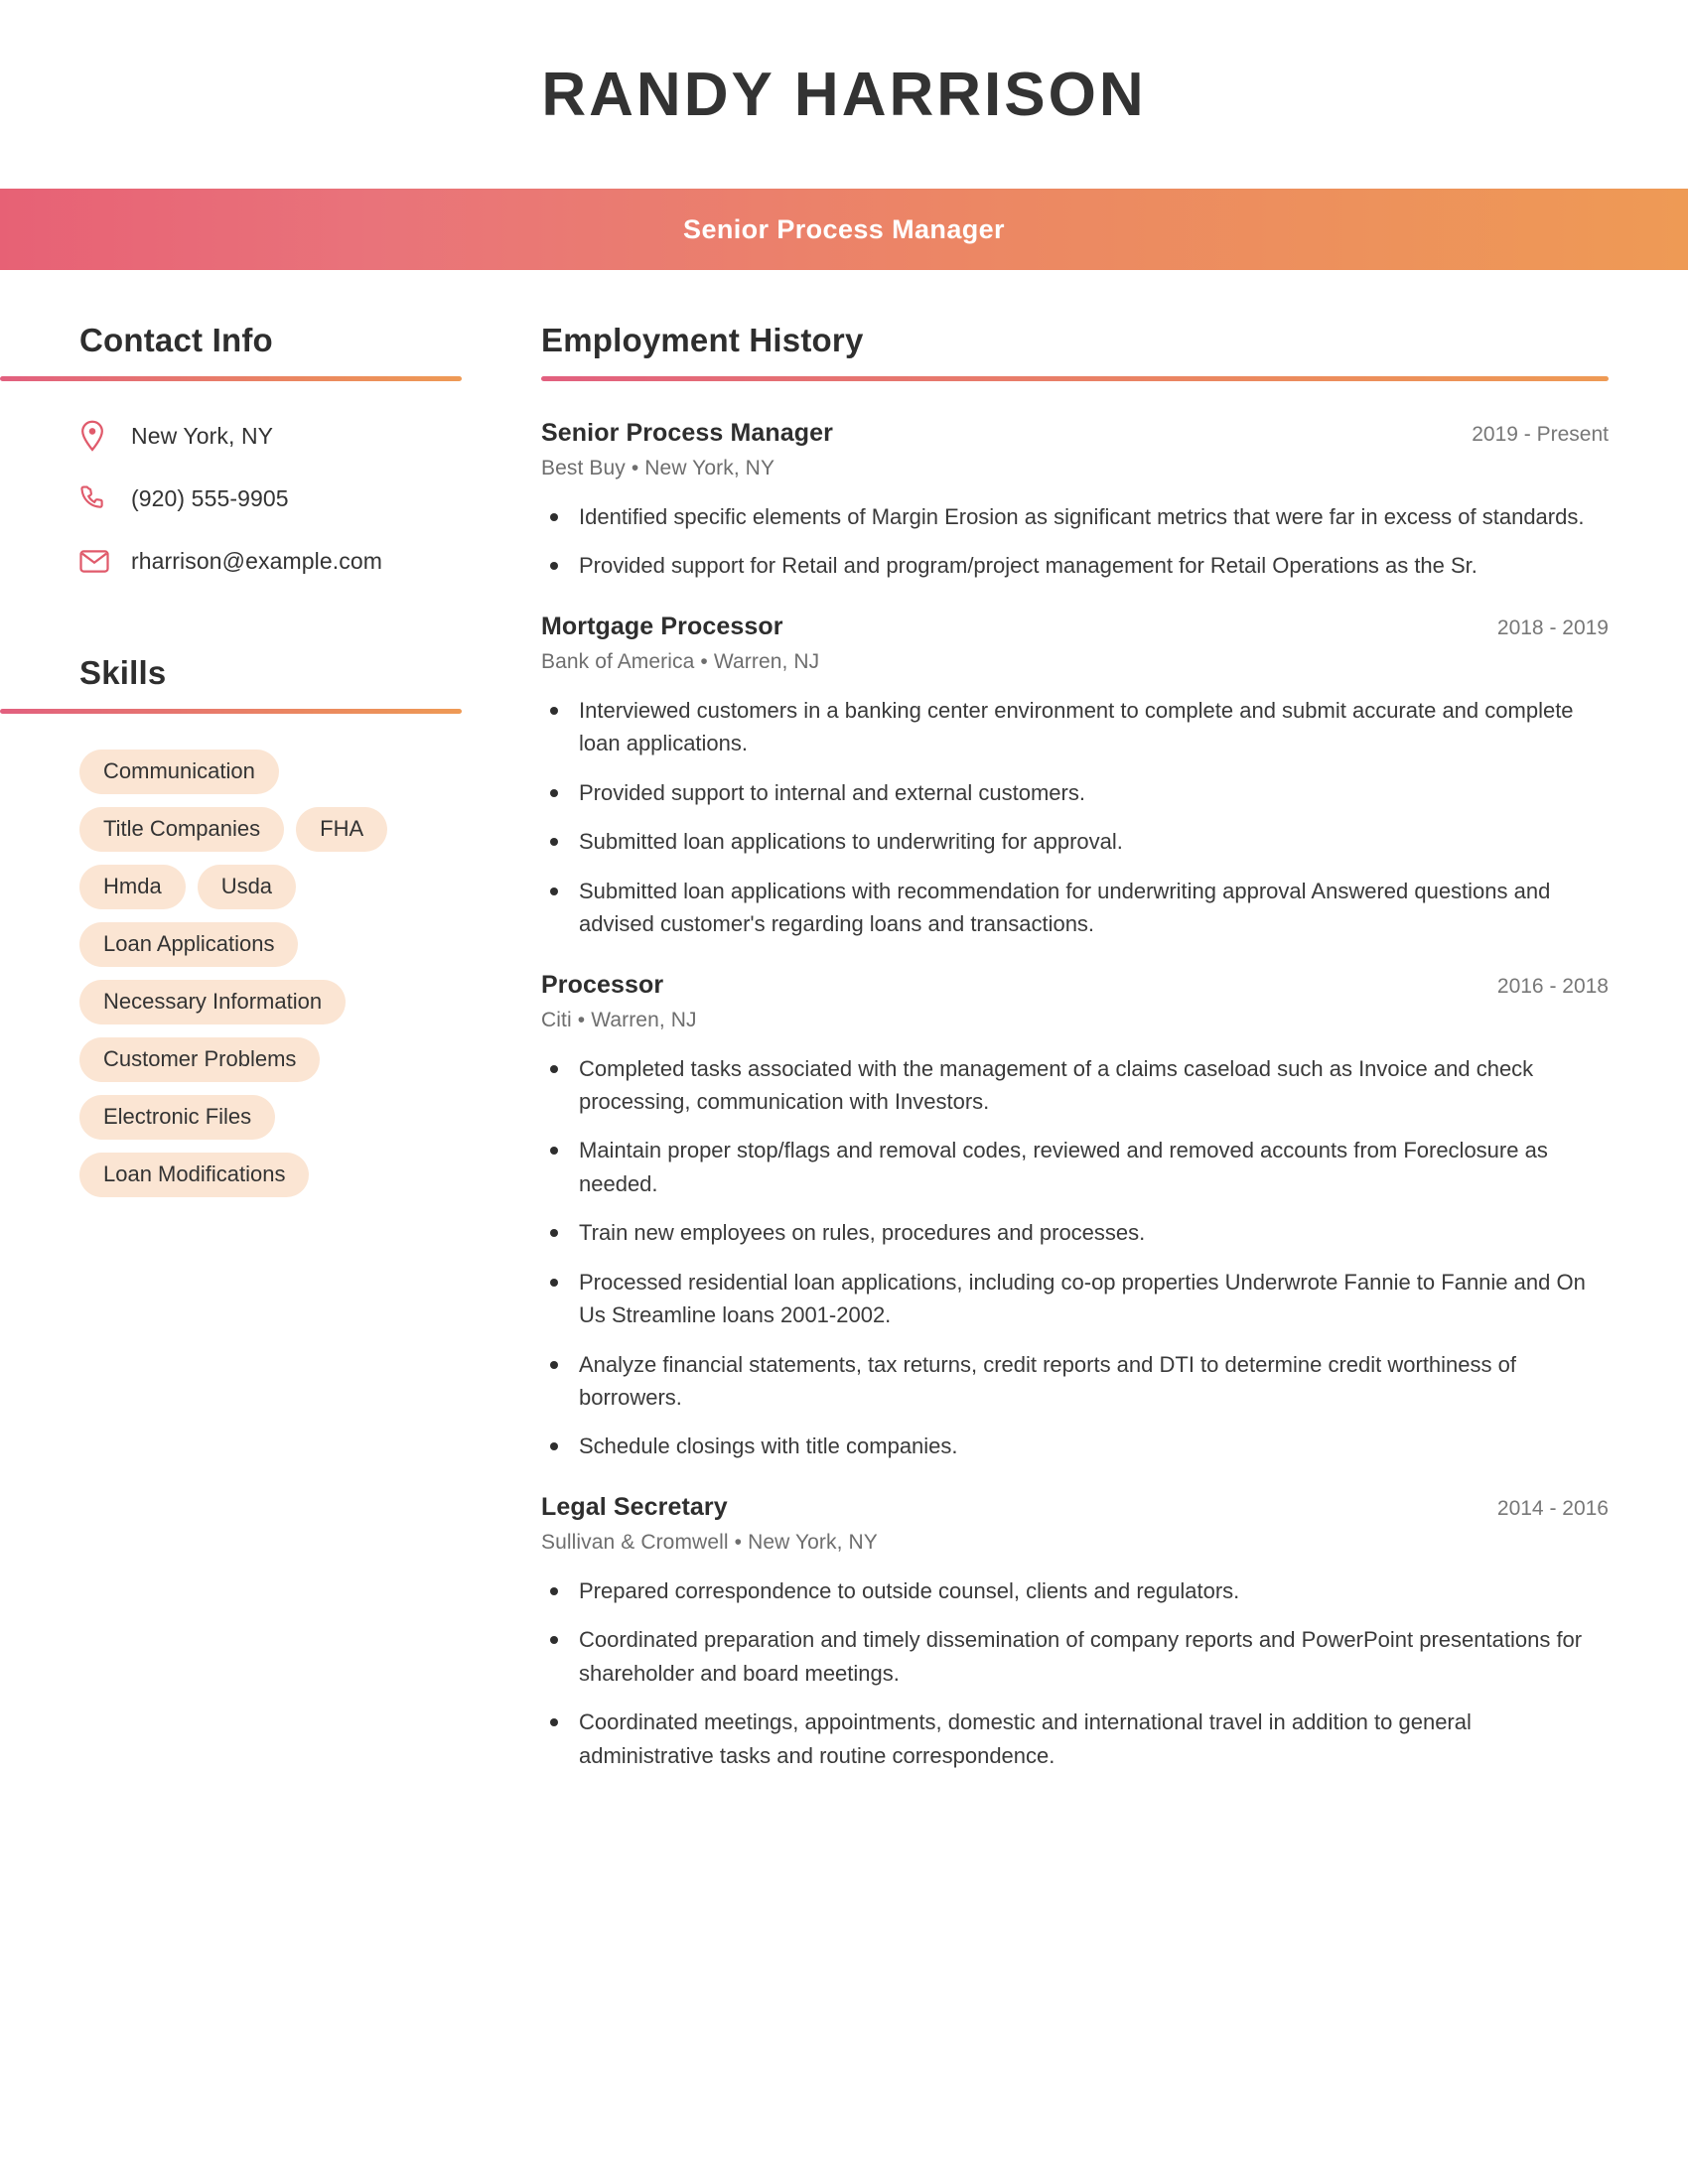  What do you see at coordinates (1075, 985) in the screenshot?
I see `job-header: Processor 2016 - 2018` at bounding box center [1075, 985].